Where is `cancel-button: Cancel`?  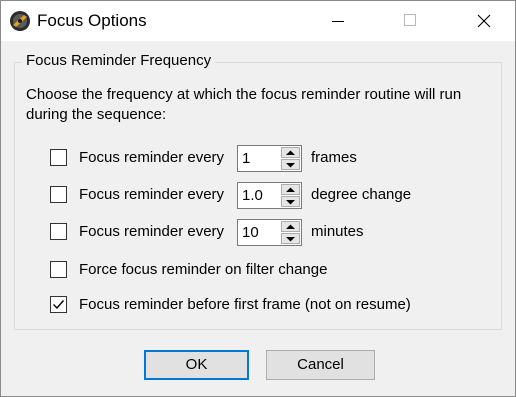 cancel-button: Cancel is located at coordinates (320, 365).